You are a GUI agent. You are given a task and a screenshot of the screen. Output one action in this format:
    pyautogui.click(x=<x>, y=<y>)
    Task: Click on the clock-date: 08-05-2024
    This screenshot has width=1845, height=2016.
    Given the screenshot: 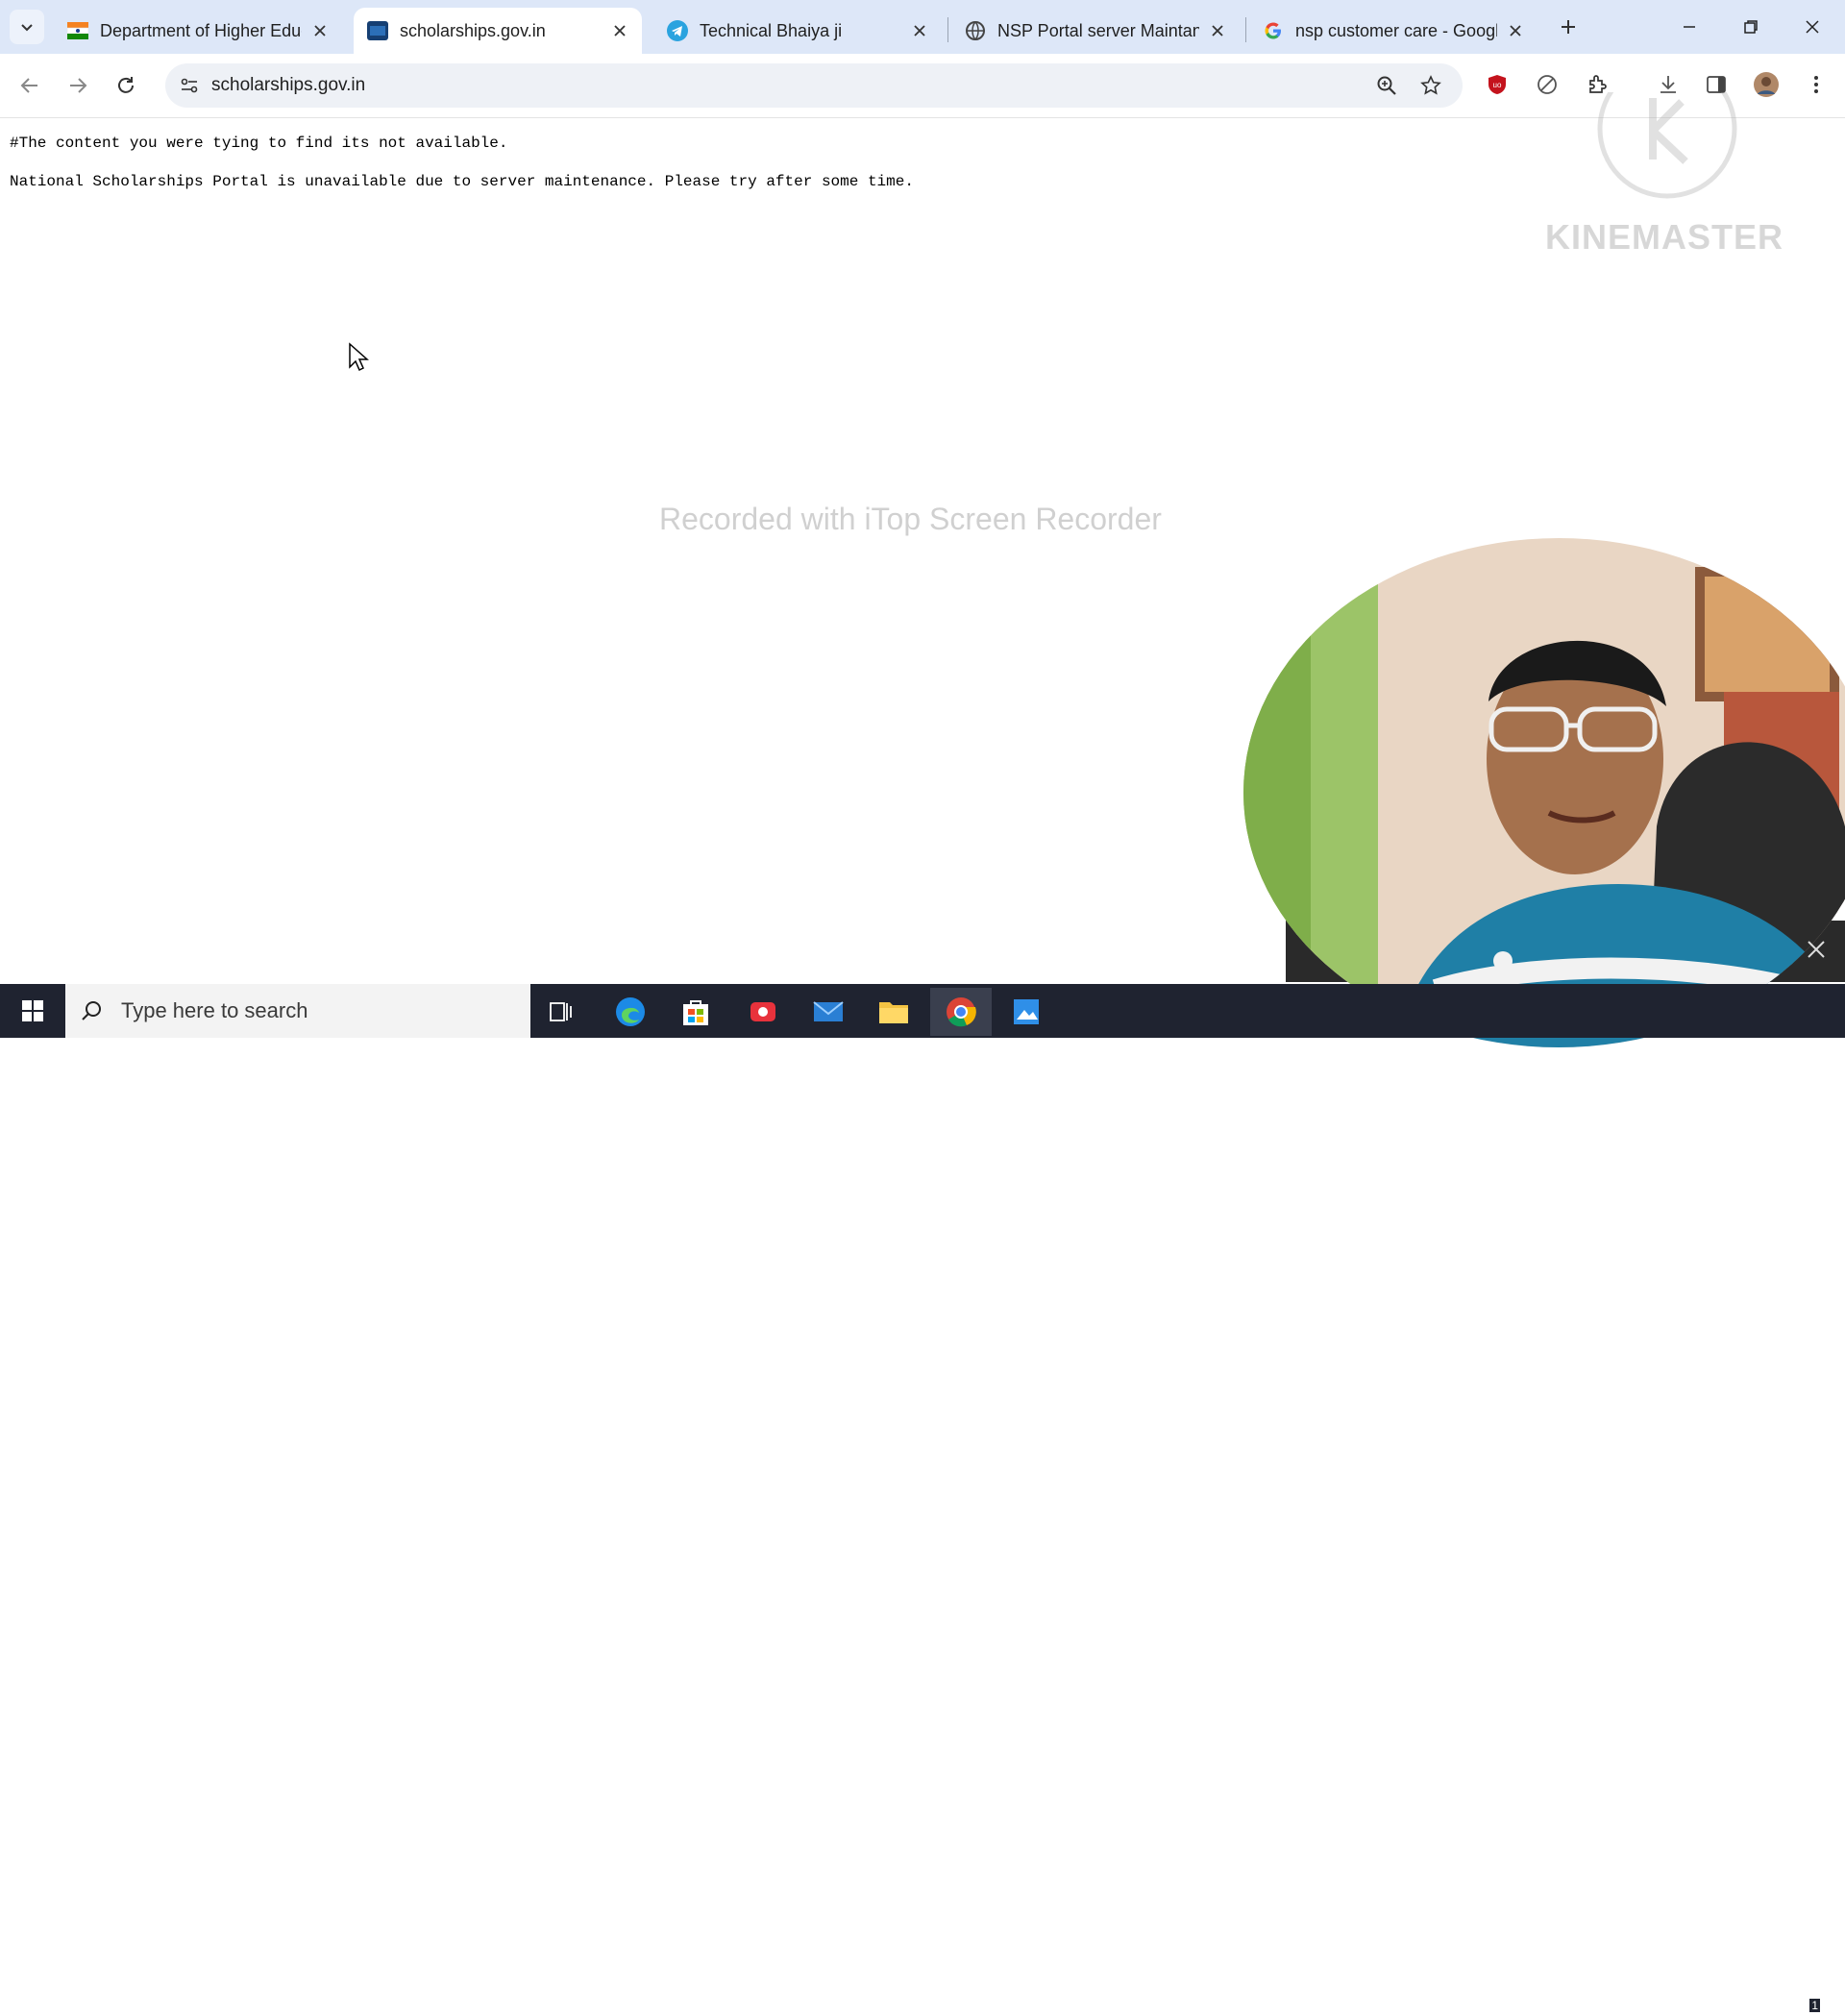 What is the action you would take?
    pyautogui.click(x=1737, y=1999)
    